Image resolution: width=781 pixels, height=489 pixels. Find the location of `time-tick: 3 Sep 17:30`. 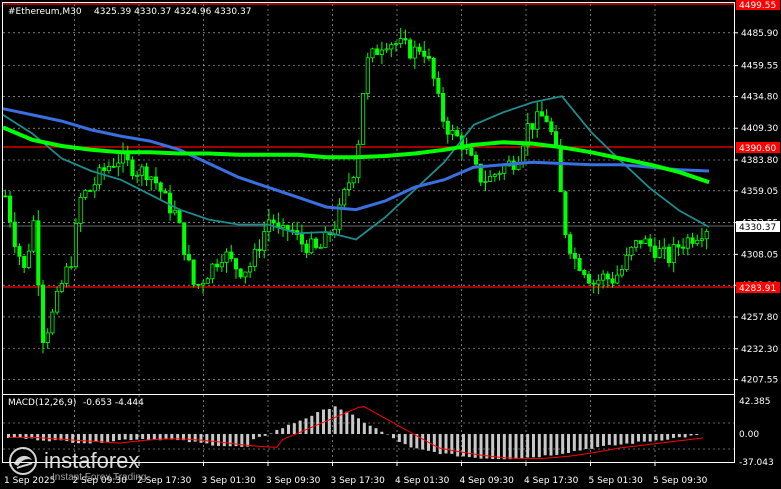

time-tick: 3 Sep 17:30 is located at coordinates (358, 481).